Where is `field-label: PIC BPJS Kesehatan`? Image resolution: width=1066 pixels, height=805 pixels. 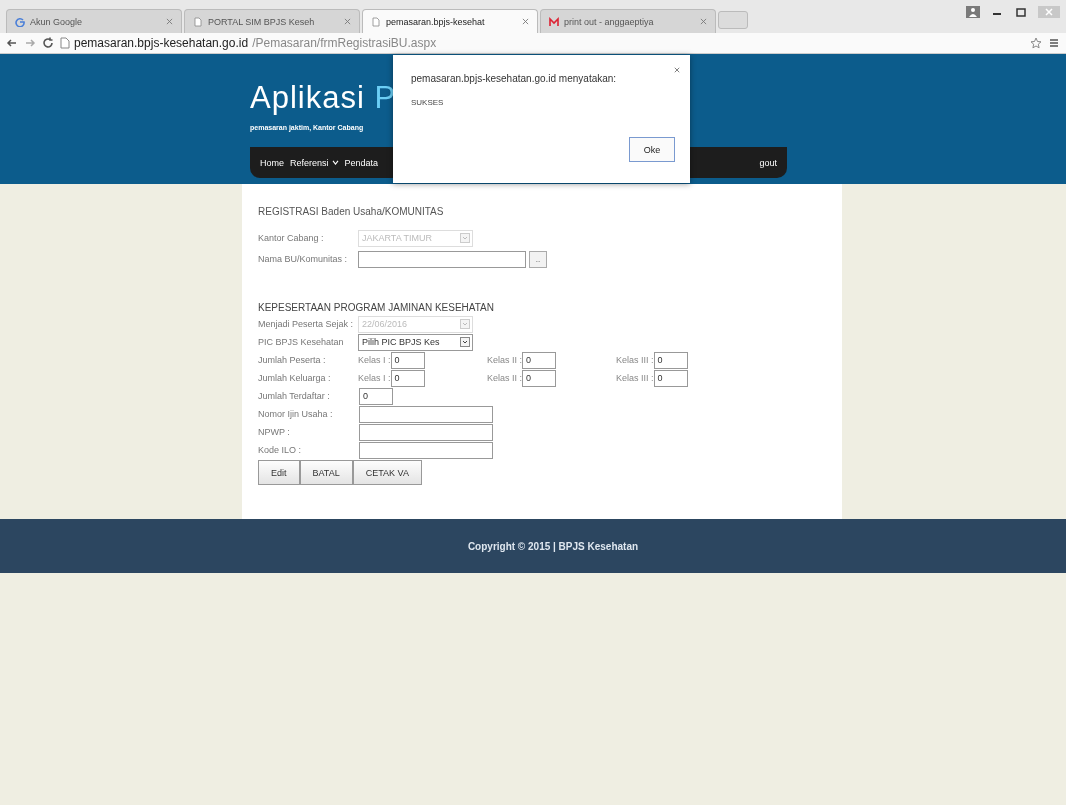 field-label: PIC BPJS Kesehatan is located at coordinates (301, 342).